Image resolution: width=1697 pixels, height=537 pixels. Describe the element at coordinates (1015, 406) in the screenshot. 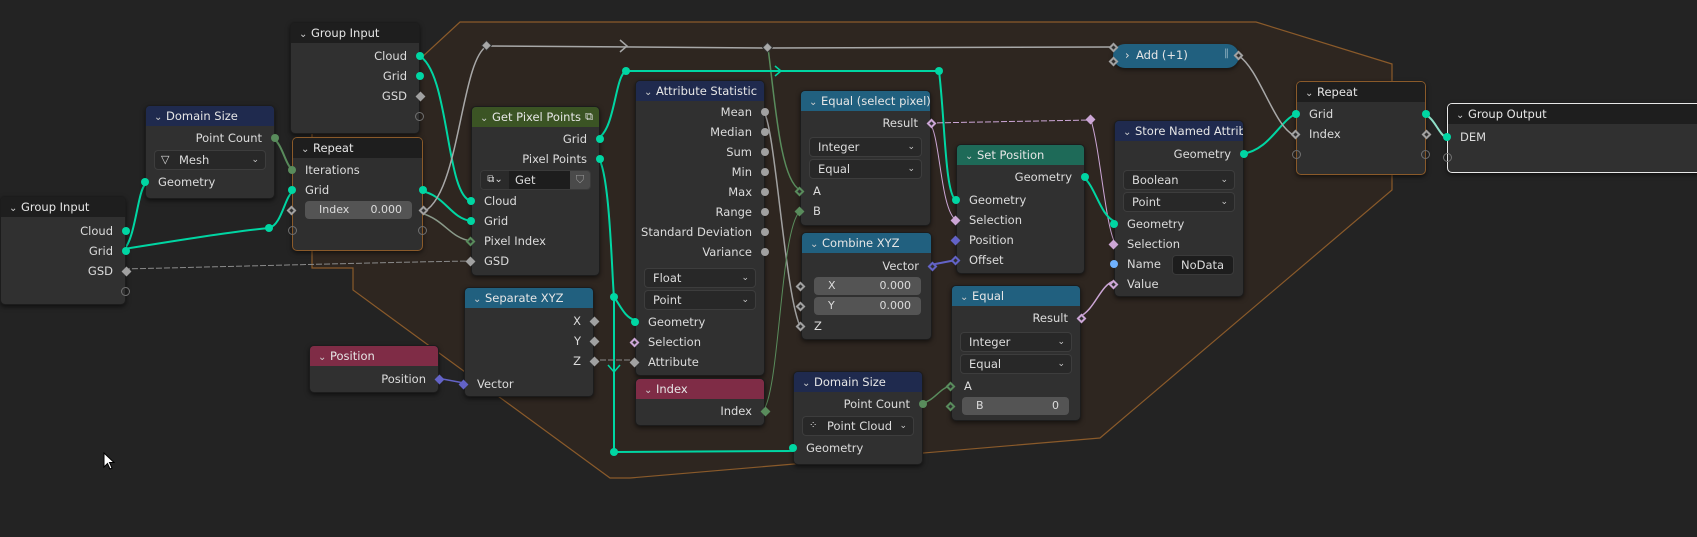

I see `b-field: B0` at that location.